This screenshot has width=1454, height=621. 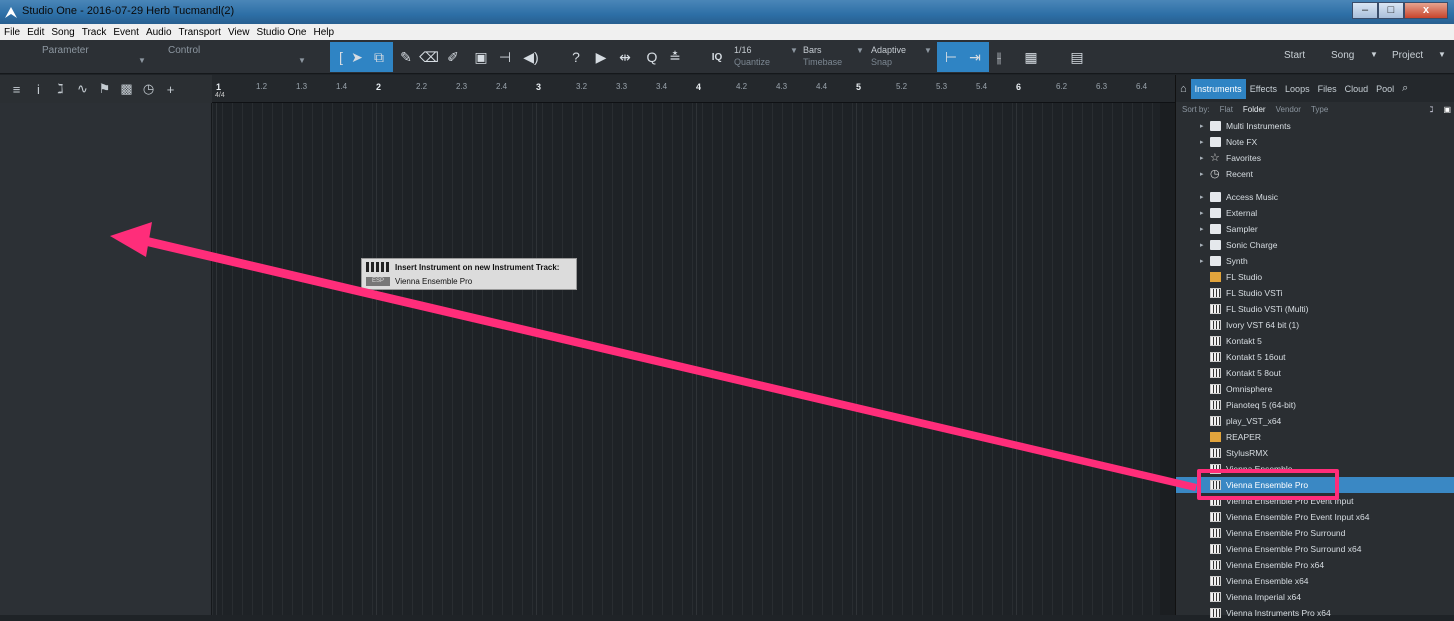 I want to click on project-chevron-icon: ▼, so click(x=1442, y=54).